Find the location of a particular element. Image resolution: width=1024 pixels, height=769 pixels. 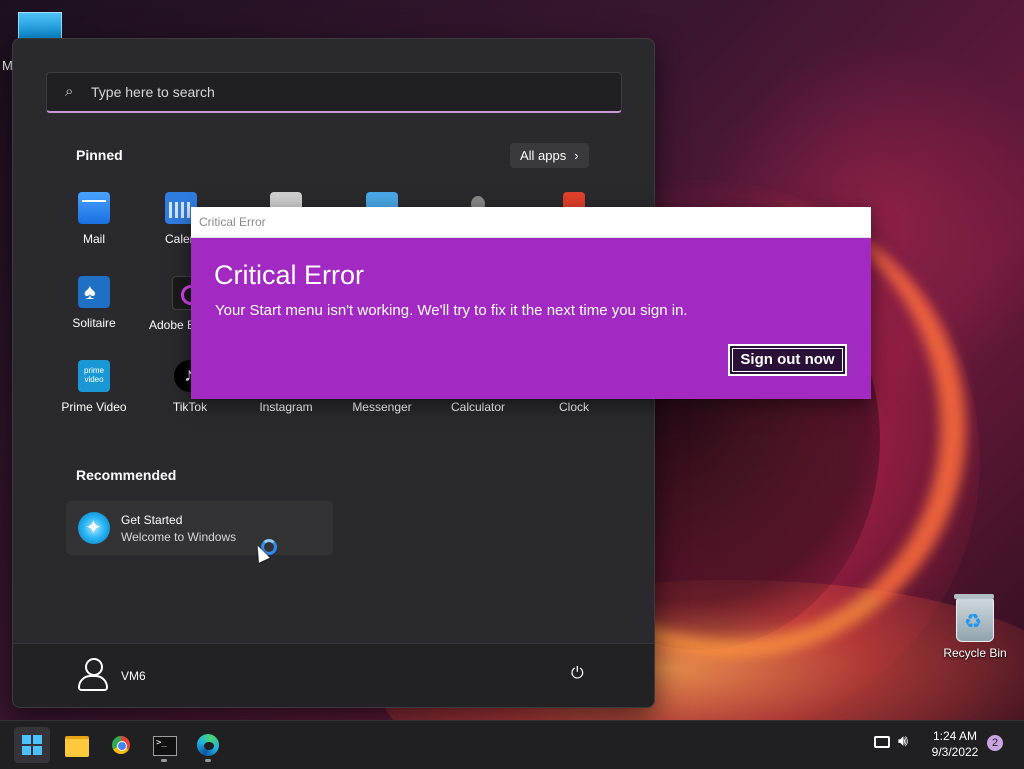

solitaire-icon: ♠ is located at coordinates (94, 292).